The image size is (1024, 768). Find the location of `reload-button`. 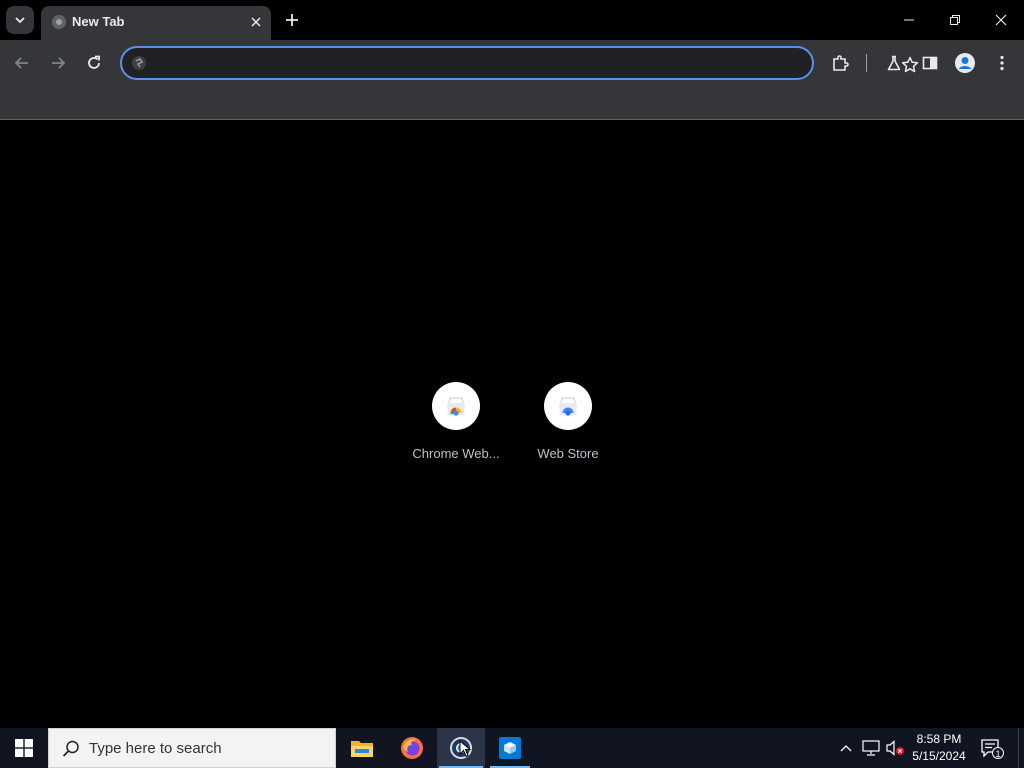

reload-button is located at coordinates (94, 63).